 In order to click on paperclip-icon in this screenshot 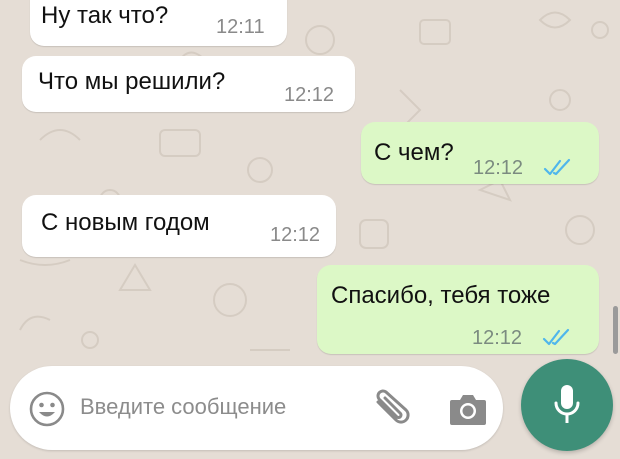, I will do `click(392, 408)`.